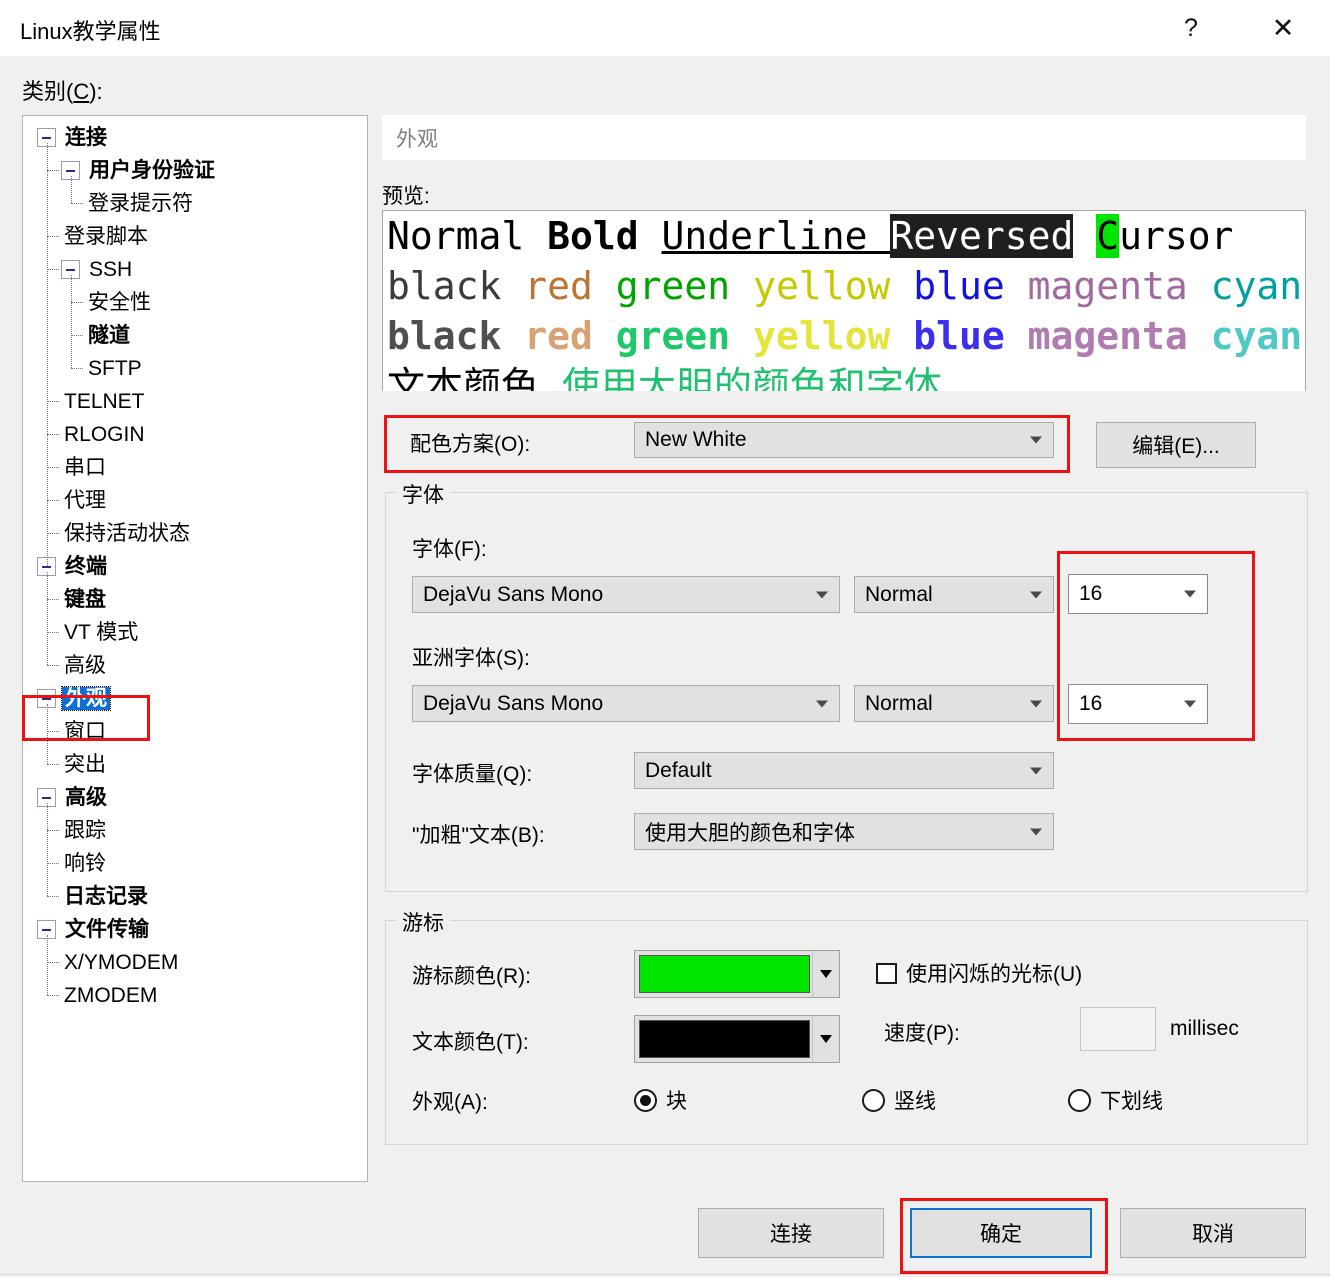 Image resolution: width=1330 pixels, height=1277 pixels. Describe the element at coordinates (846, 336) in the screenshot. I see `preview-line-3: black red green yellow blue magenta cyan` at that location.